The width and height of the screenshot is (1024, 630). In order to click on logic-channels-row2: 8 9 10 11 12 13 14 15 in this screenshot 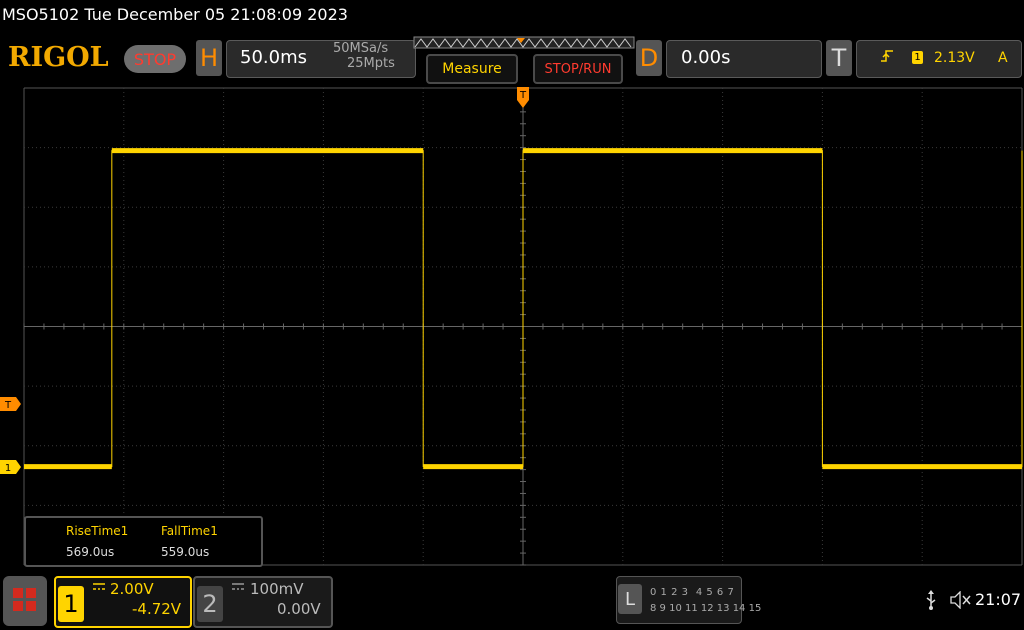, I will do `click(706, 608)`.